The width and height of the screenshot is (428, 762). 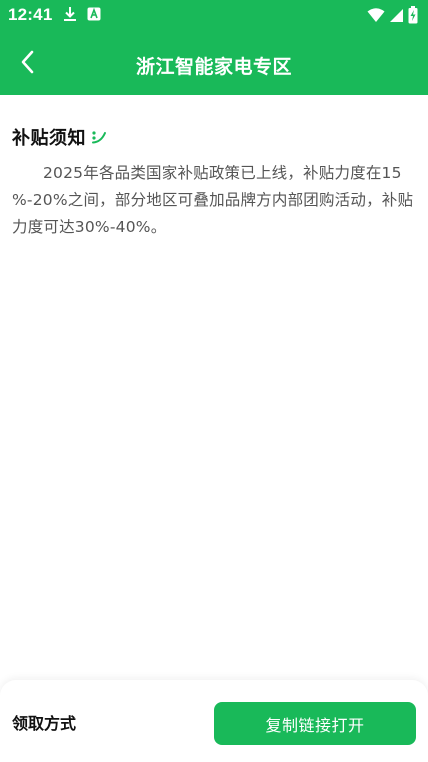 What do you see at coordinates (214, 15) in the screenshot?
I see `status-bar: 12:41` at bounding box center [214, 15].